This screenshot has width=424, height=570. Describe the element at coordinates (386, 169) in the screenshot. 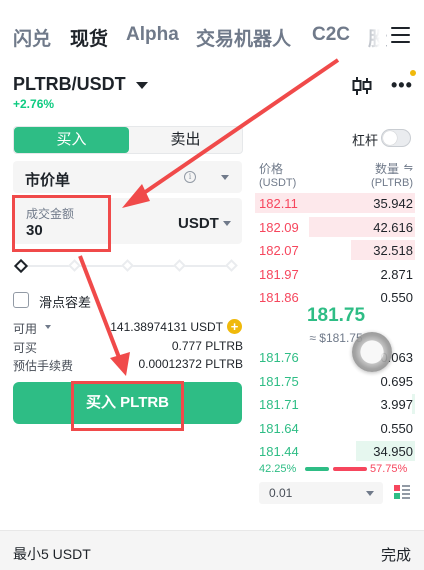

I see `qty-header: 数量` at that location.